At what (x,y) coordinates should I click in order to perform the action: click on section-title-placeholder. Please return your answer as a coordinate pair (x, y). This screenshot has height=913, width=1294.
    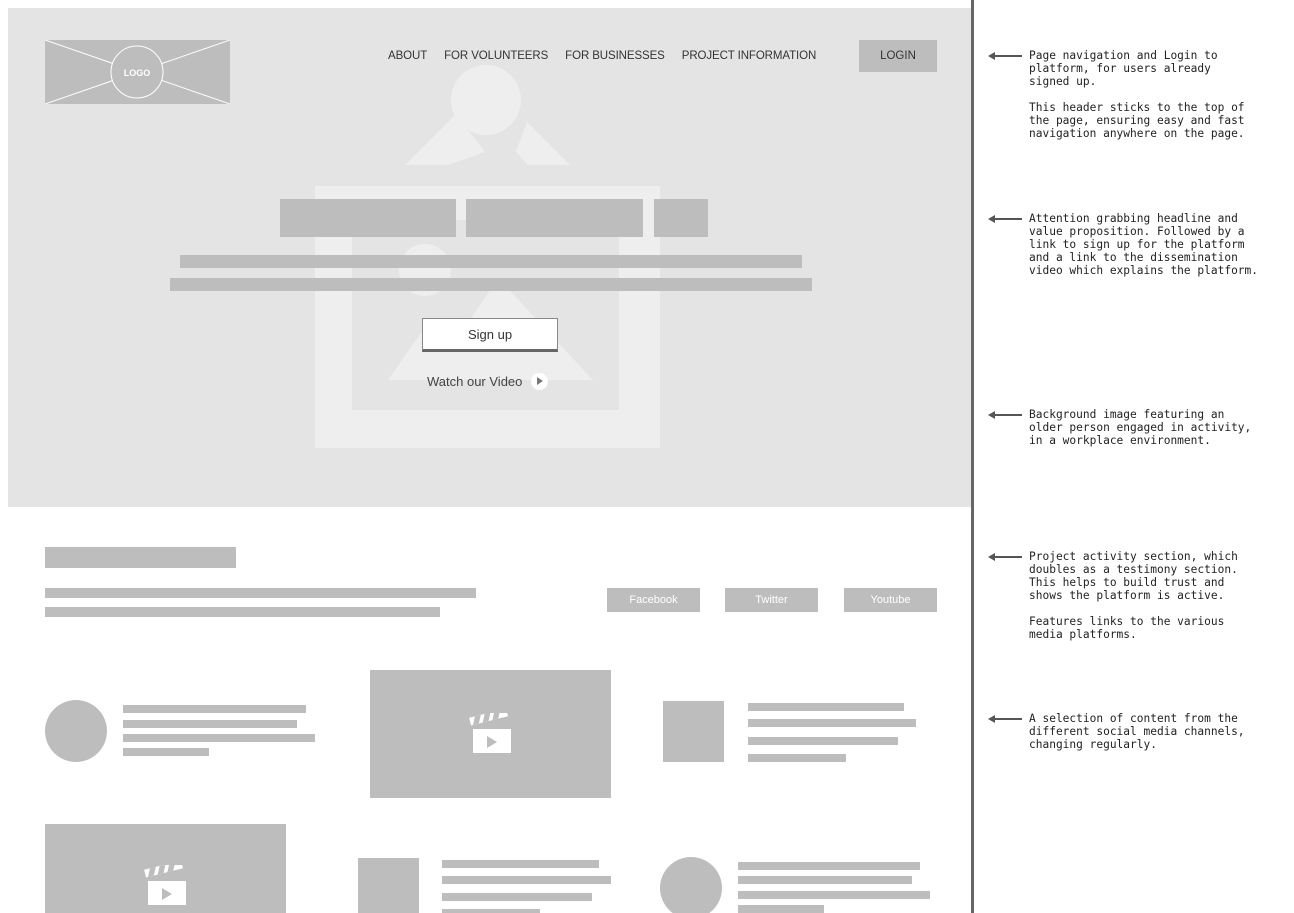
    Looking at the image, I should click on (140, 557).